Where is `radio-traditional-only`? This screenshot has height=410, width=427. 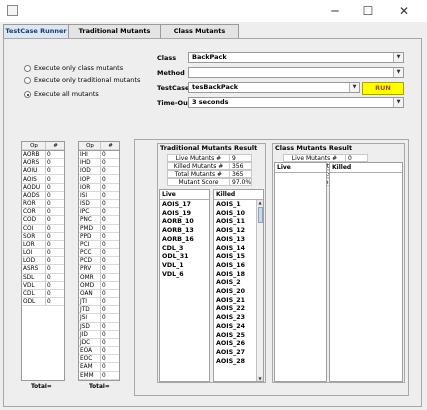
radio-traditional-only is located at coordinates (27, 80).